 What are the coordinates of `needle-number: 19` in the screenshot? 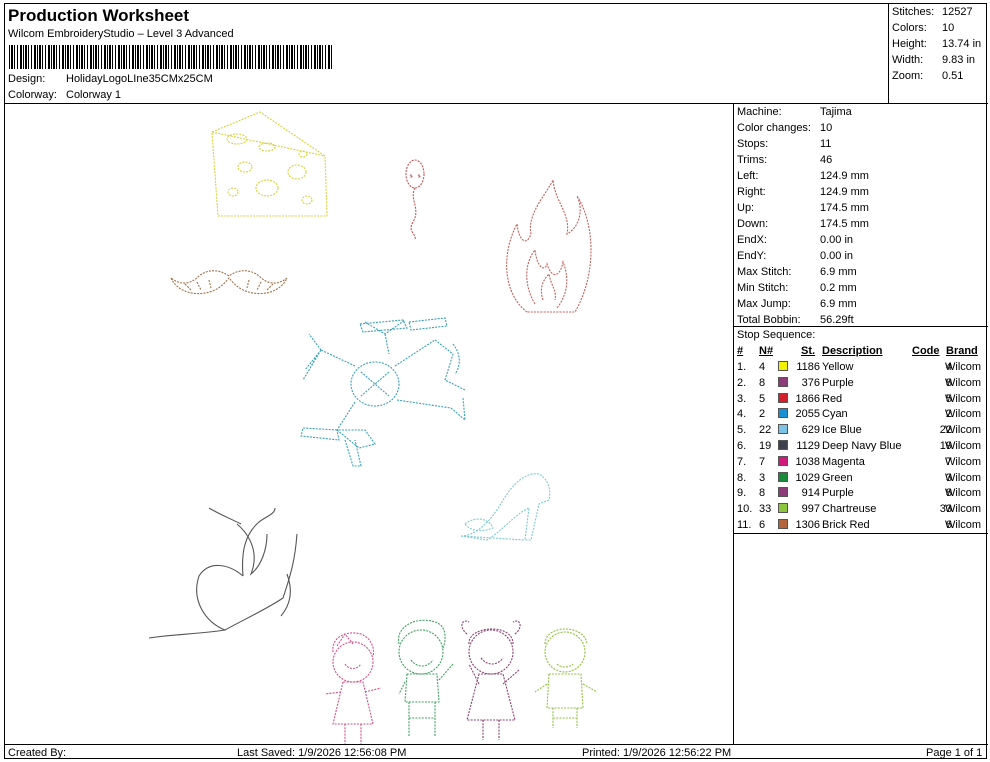 It's located at (765, 446).